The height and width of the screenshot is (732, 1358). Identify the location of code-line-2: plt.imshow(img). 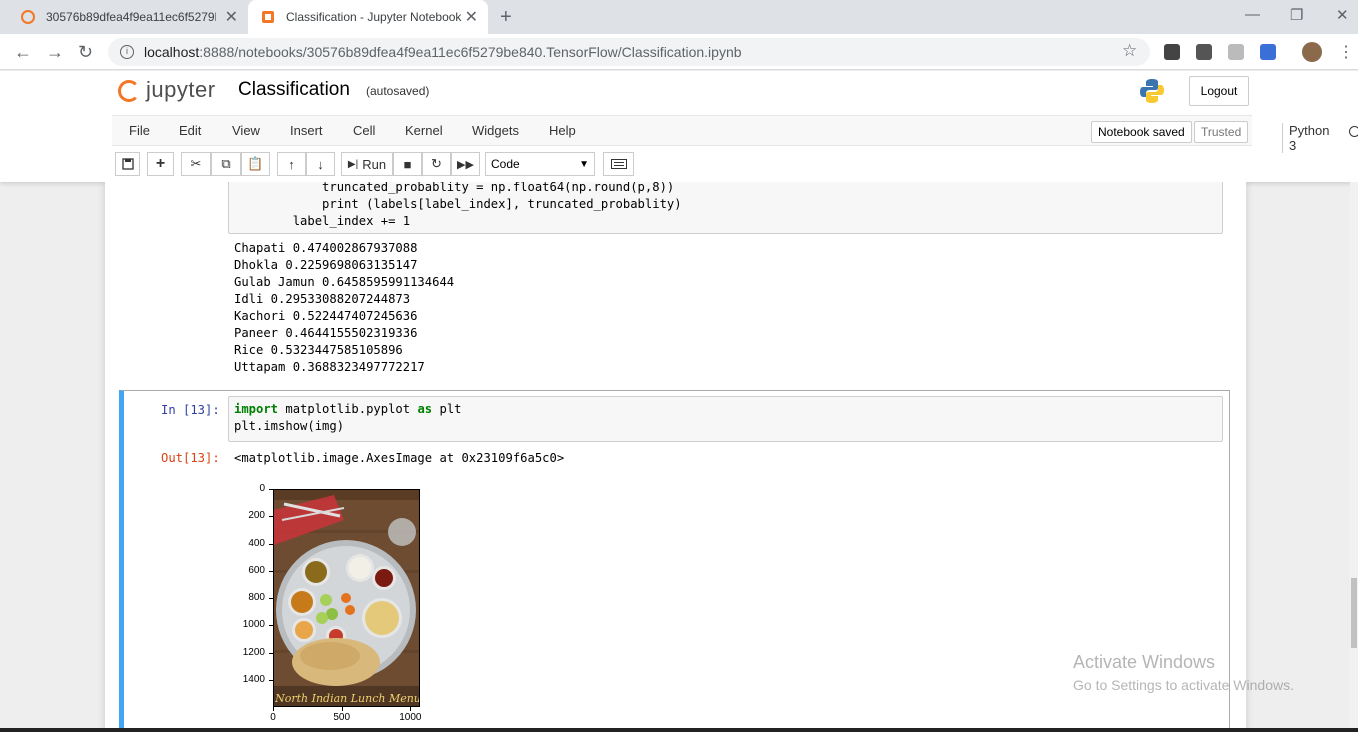
(289, 426).